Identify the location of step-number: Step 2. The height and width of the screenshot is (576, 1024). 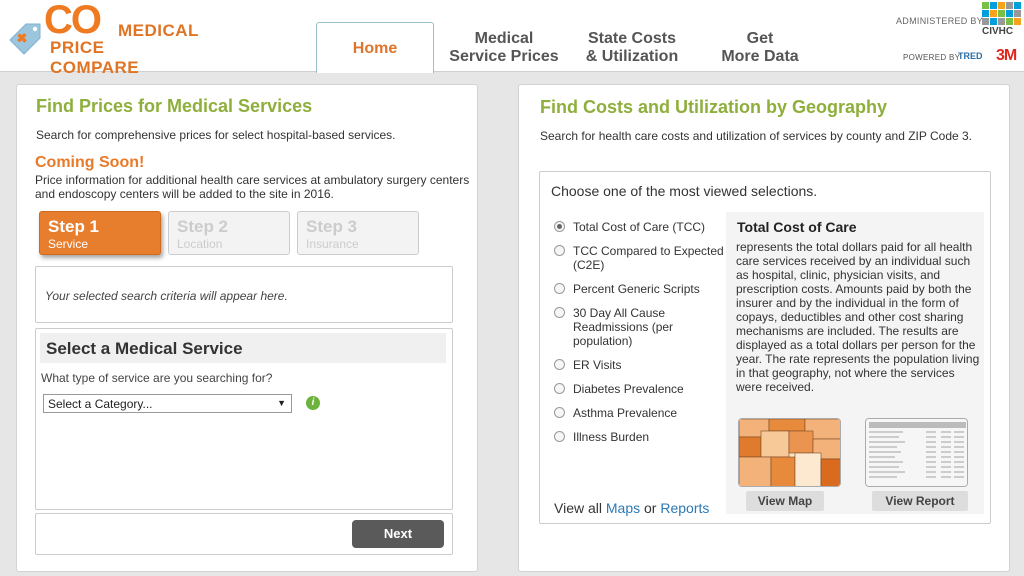
(203, 226).